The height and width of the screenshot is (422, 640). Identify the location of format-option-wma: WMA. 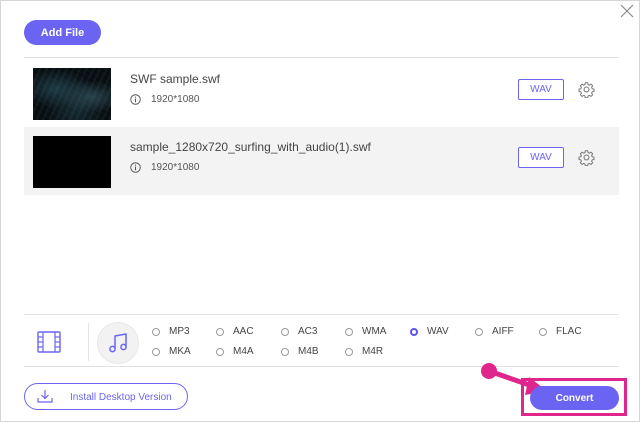
(365, 331).